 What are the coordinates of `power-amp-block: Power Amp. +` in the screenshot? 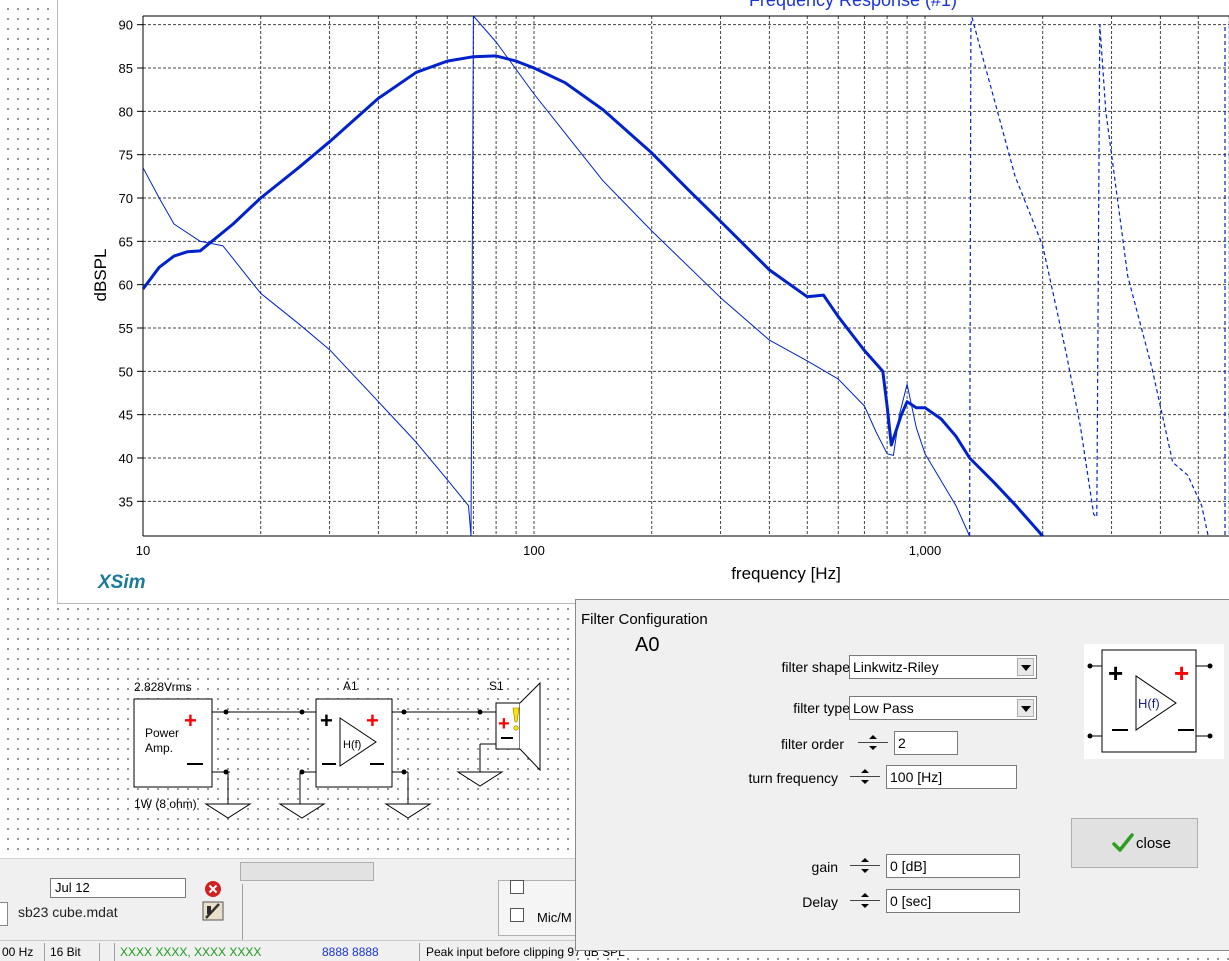 It's located at (173, 743).